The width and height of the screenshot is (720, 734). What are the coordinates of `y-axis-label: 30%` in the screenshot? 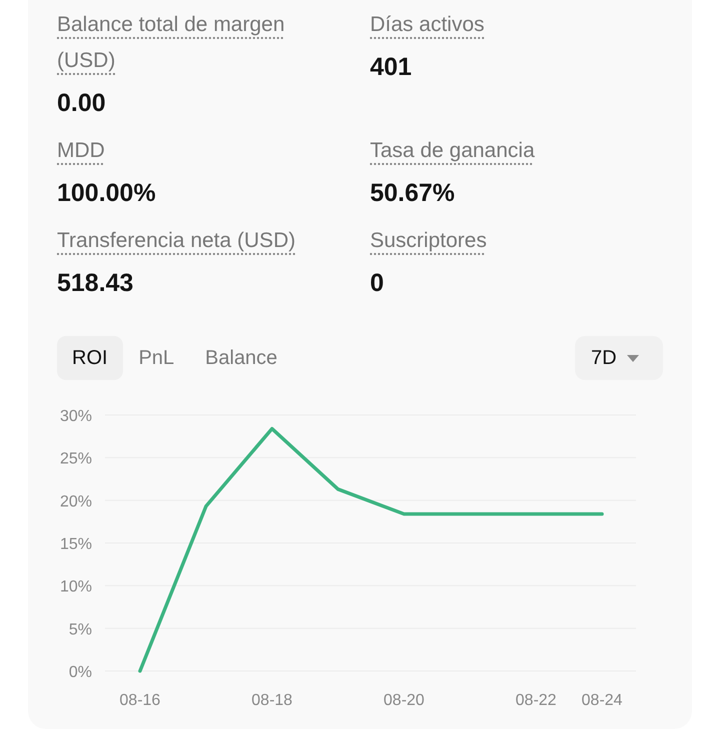 It's located at (76, 416).